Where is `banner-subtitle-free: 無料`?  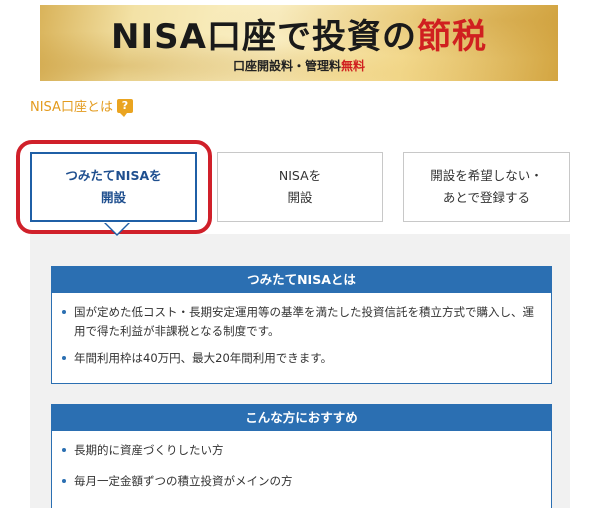 banner-subtitle-free: 無料 is located at coordinates (353, 66).